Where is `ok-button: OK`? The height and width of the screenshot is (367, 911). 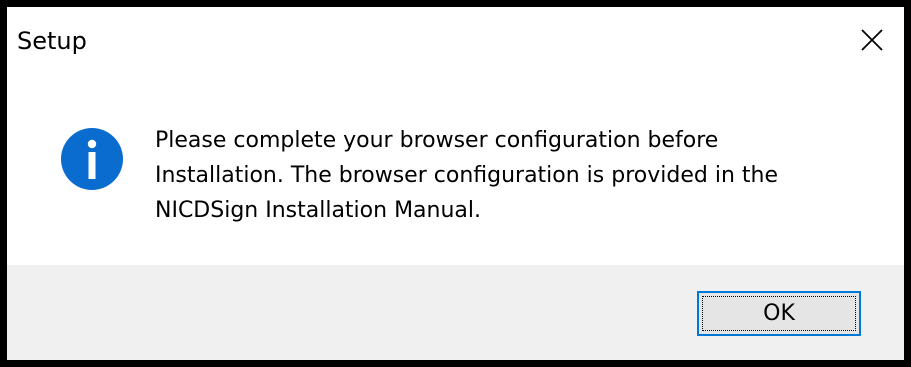
ok-button: OK is located at coordinates (779, 313).